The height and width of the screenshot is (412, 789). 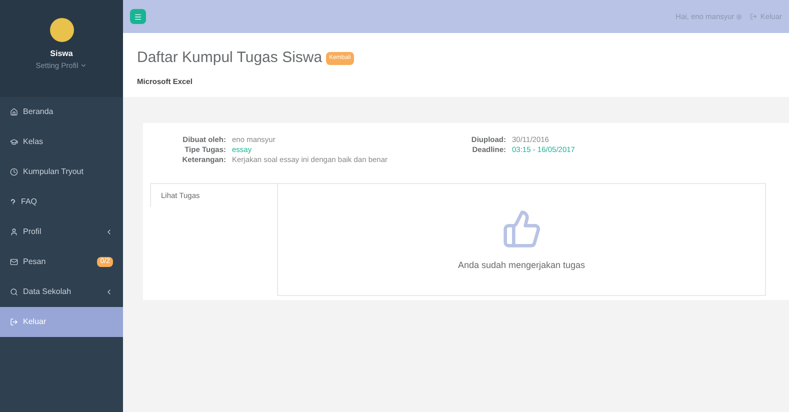 I want to click on sidebar-item: Profil, so click(x=61, y=232).